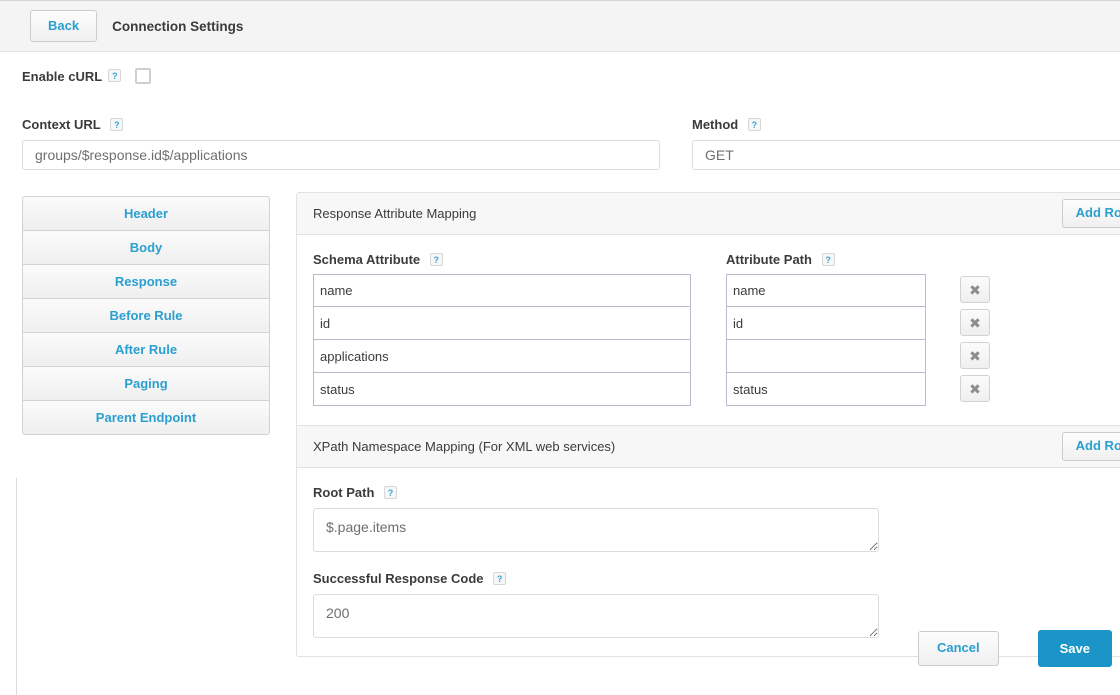  Describe the element at coordinates (341, 155) in the screenshot. I see `context-url-input` at that location.